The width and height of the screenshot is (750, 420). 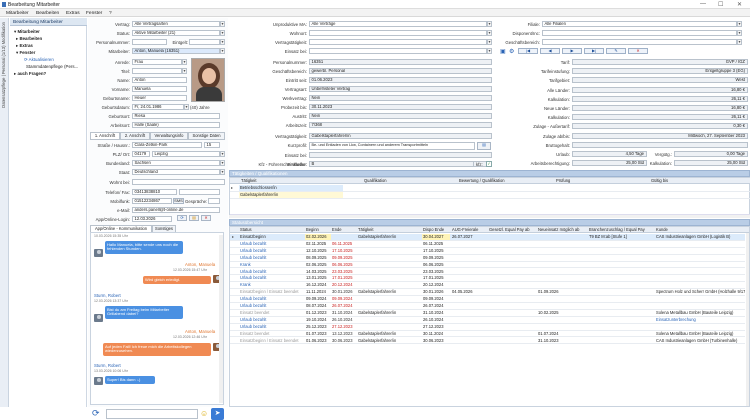 What do you see at coordinates (489, 164) in the screenshot?
I see `kfz-checkbox: ✓` at bounding box center [489, 164].